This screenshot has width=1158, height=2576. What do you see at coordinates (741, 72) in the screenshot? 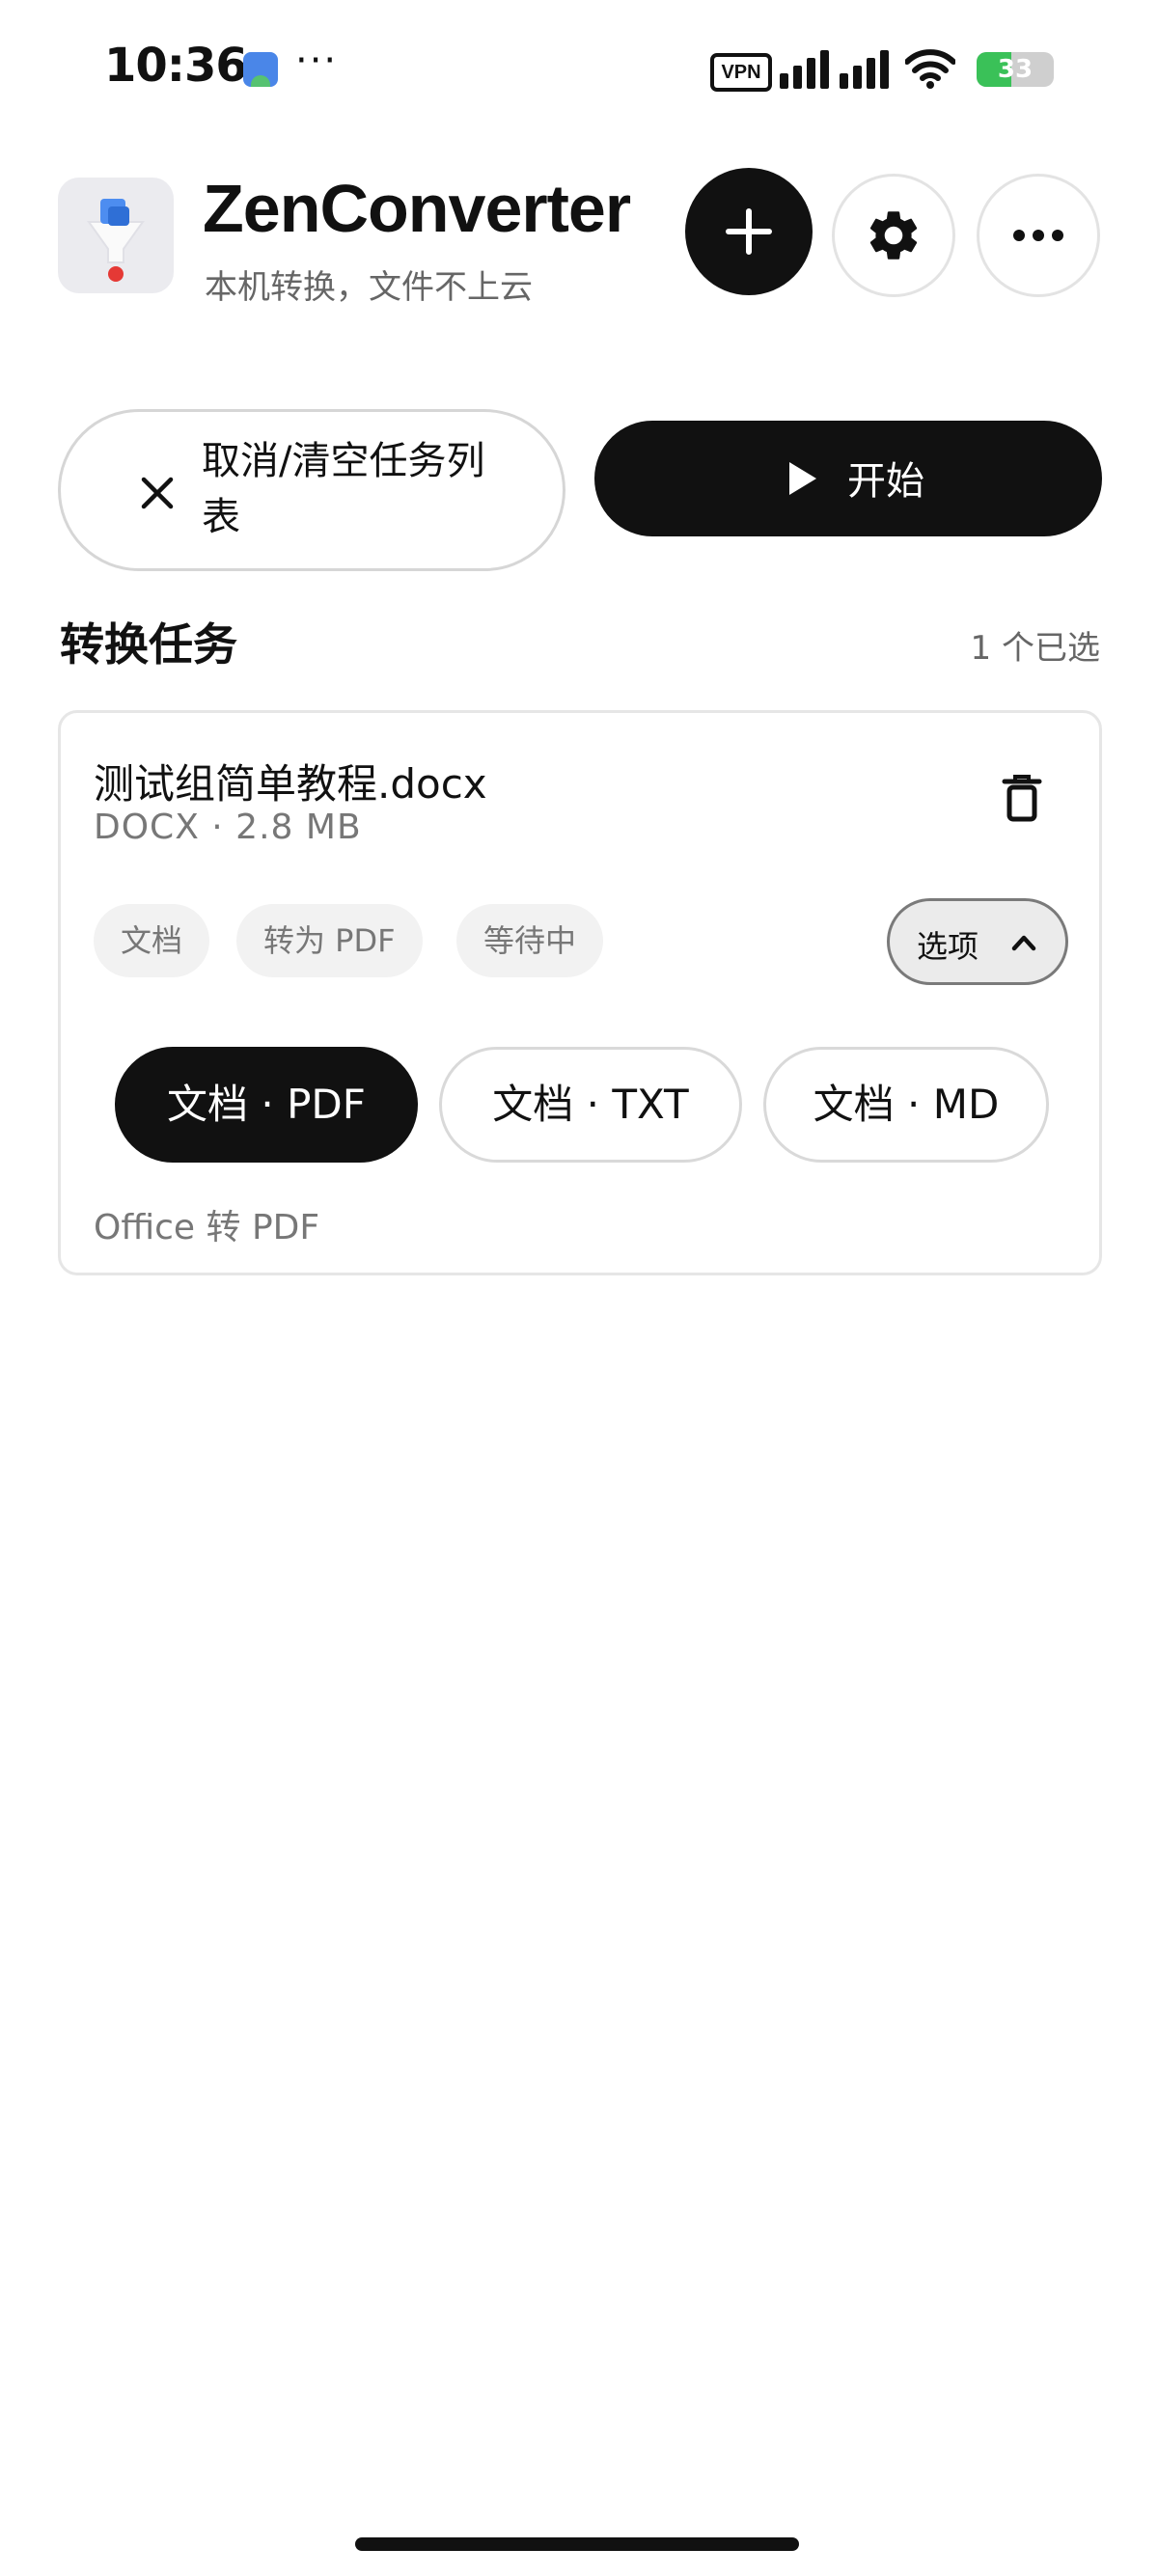
I see `vpn-icon: VPN` at bounding box center [741, 72].